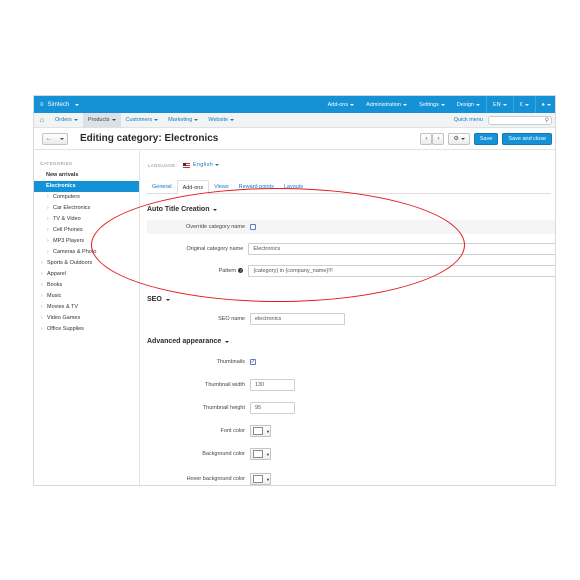  What do you see at coordinates (149, 138) in the screenshot?
I see `page-title: Editing category: Electronics` at bounding box center [149, 138].